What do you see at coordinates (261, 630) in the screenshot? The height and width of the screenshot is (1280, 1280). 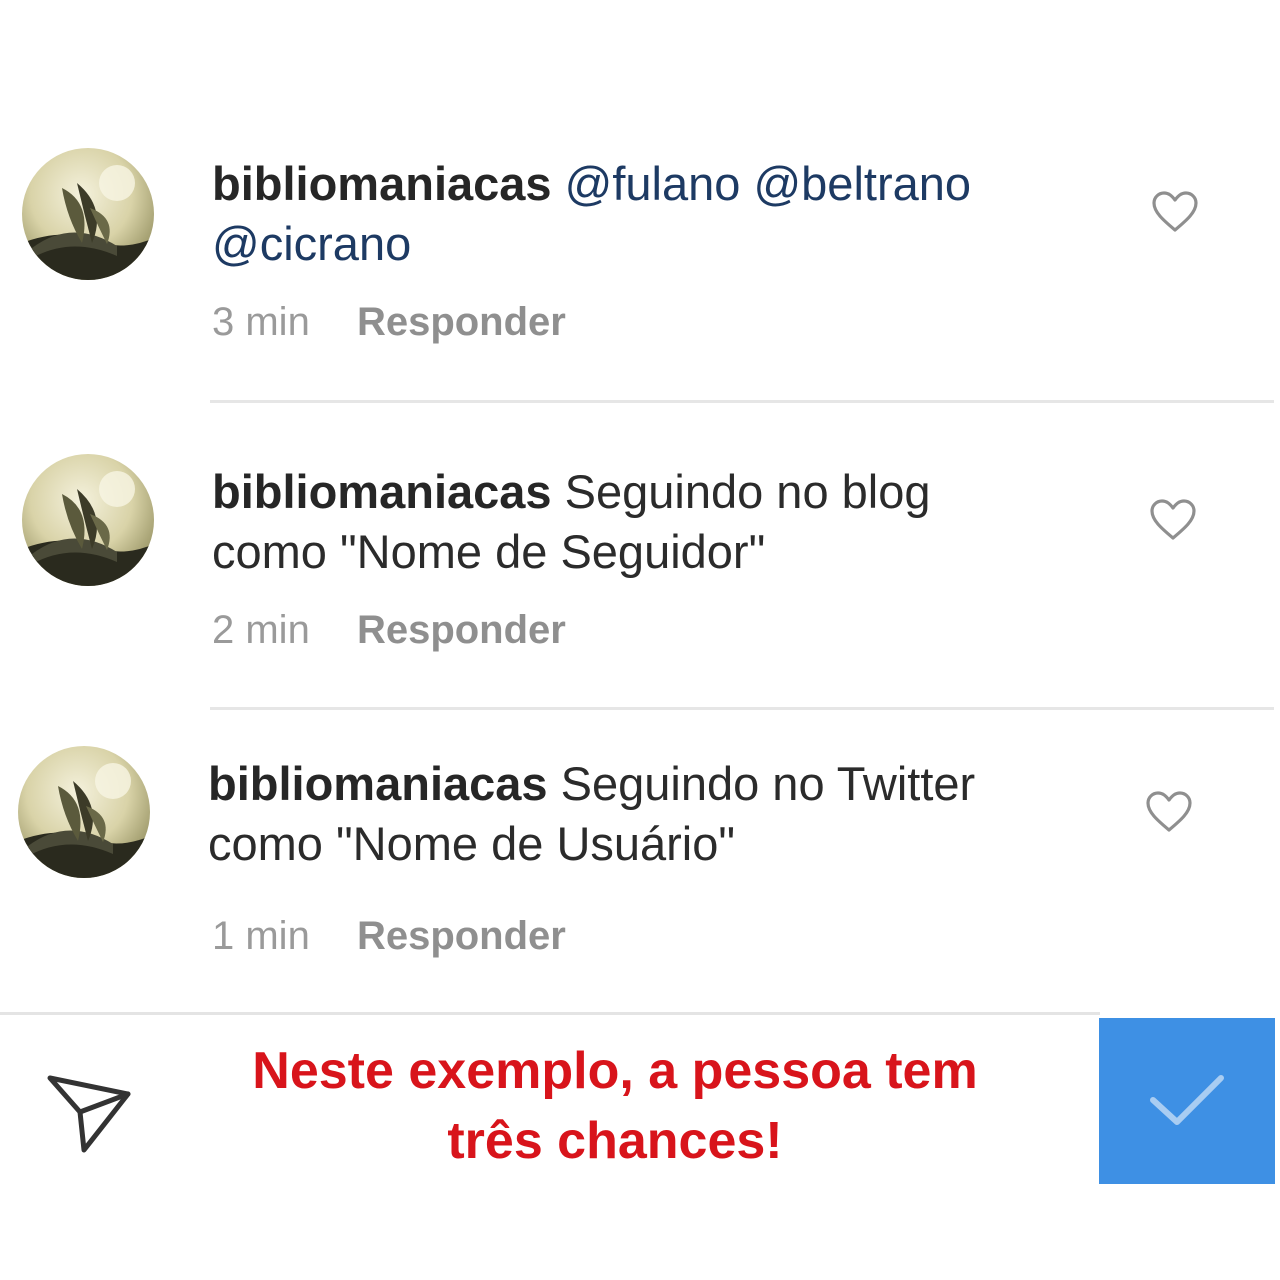 I see `comment-time: 2 min` at bounding box center [261, 630].